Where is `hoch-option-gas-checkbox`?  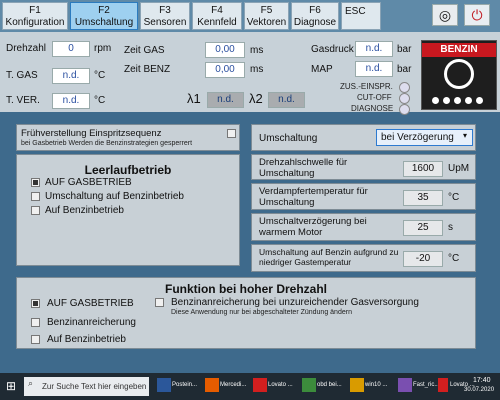 hoch-option-gas-checkbox is located at coordinates (35, 303).